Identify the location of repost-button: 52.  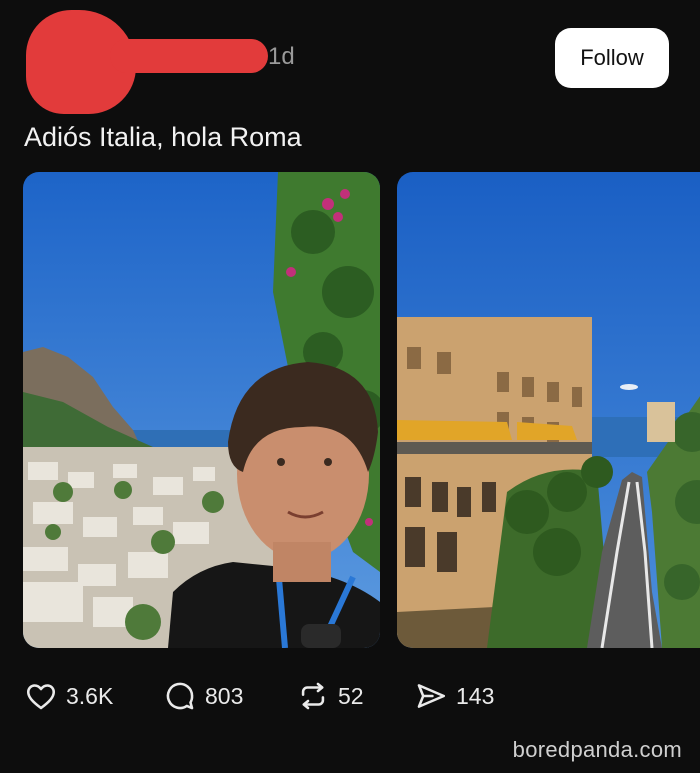
(330, 696).